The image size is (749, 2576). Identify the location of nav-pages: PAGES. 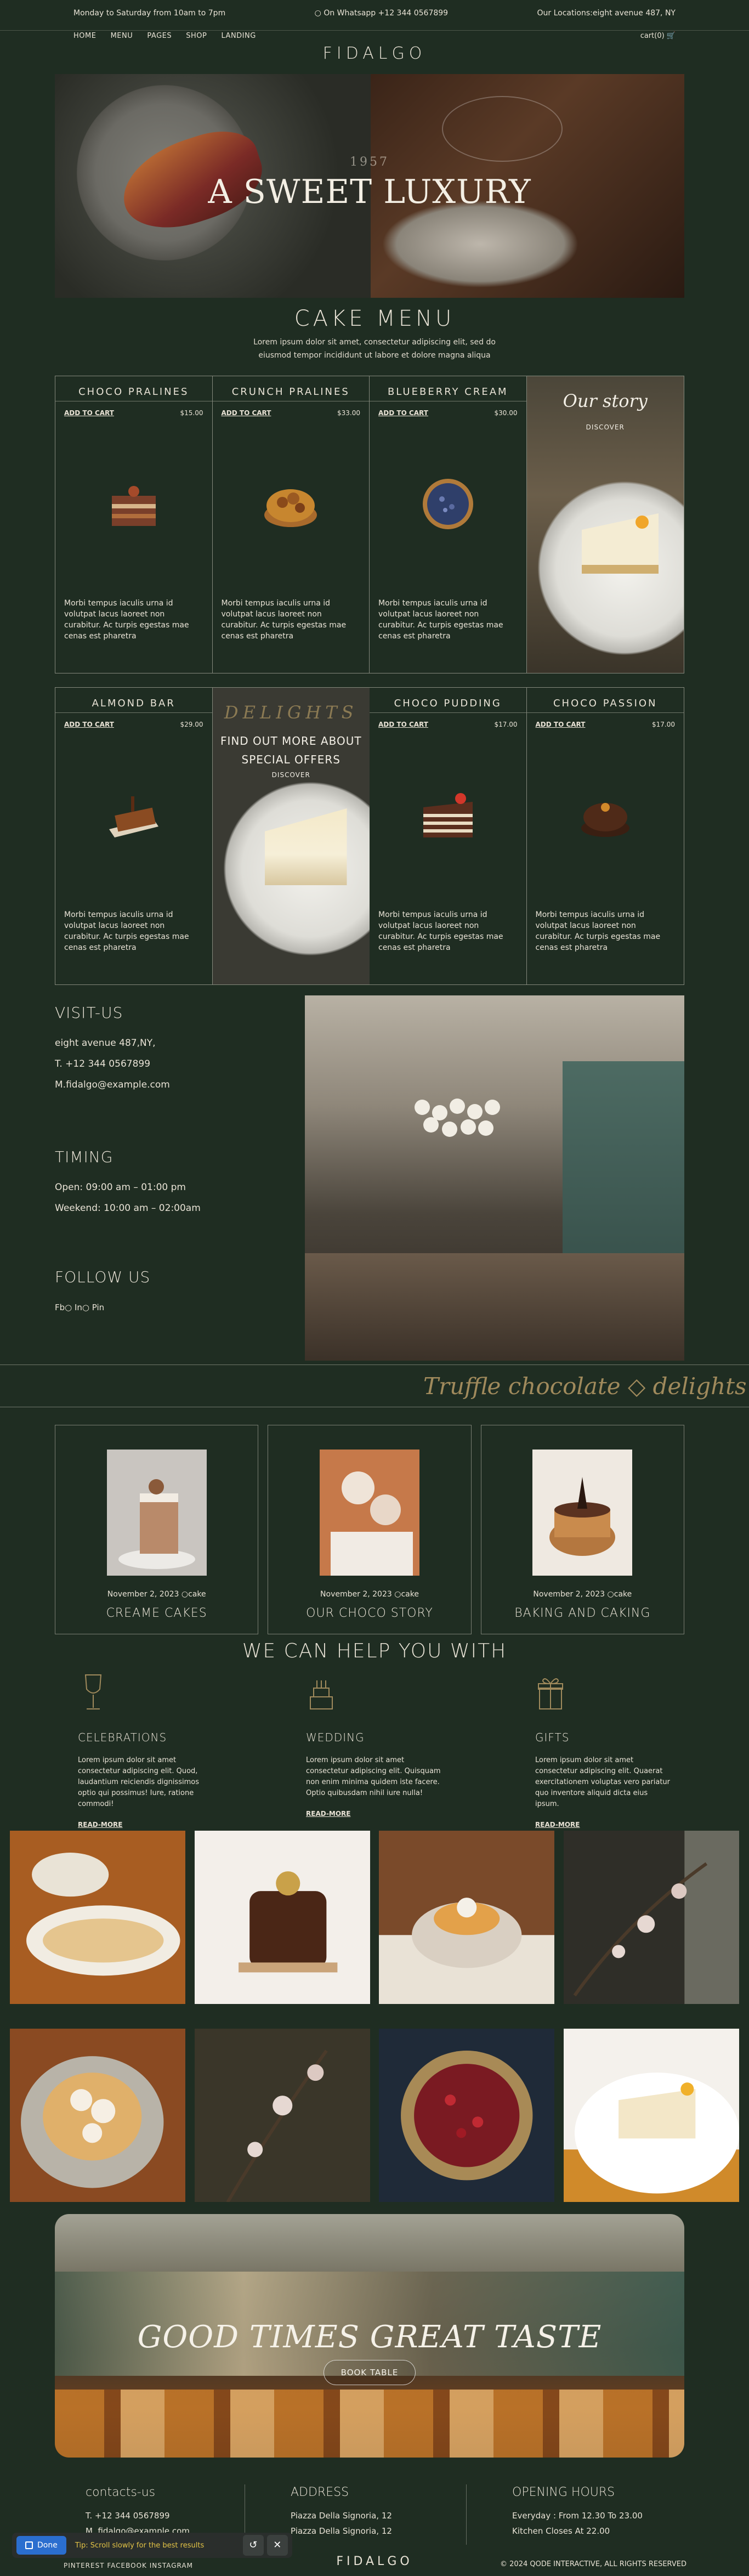
(159, 36).